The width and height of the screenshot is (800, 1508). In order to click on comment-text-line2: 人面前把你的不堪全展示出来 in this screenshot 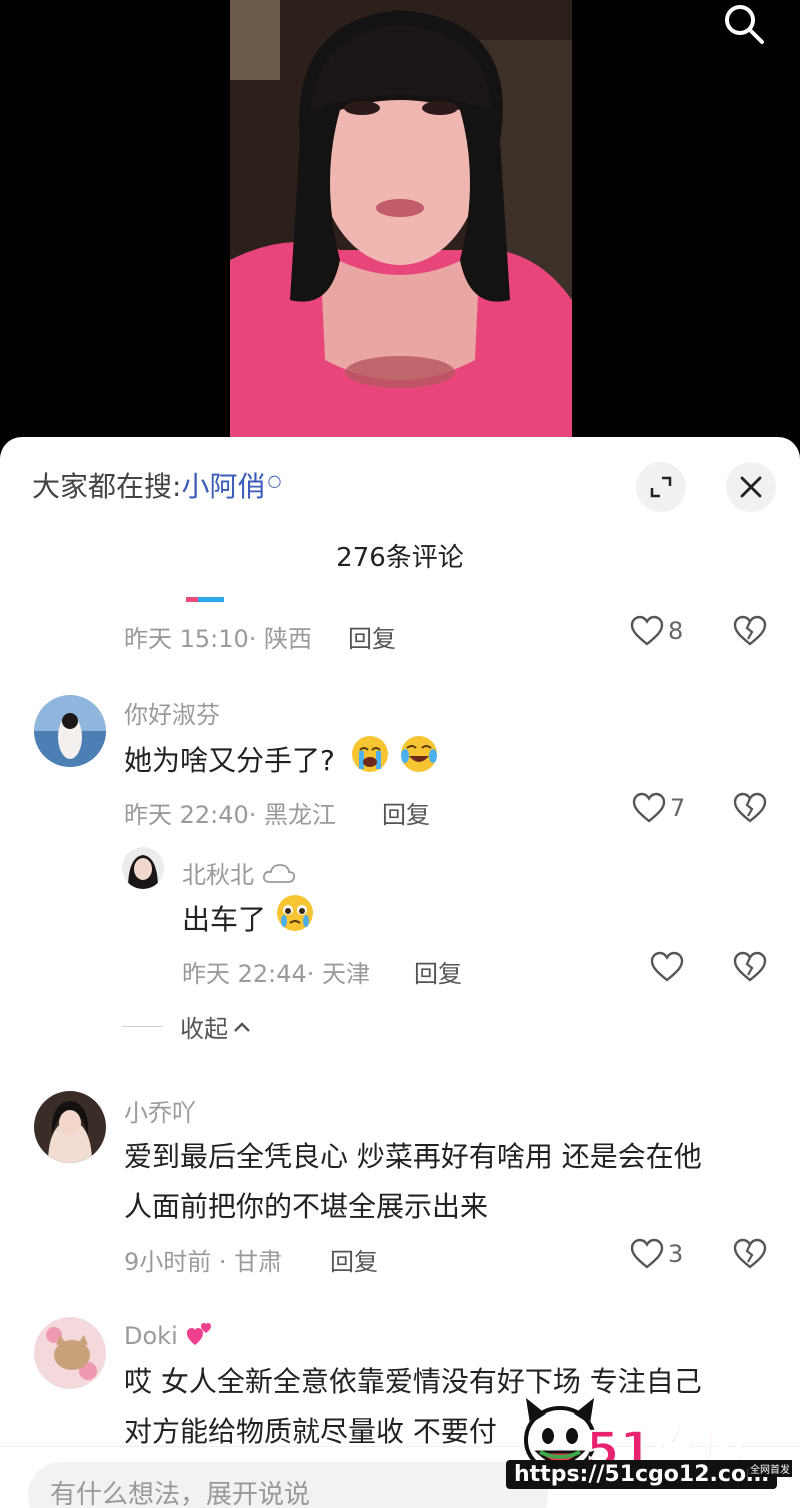, I will do `click(306, 1206)`.